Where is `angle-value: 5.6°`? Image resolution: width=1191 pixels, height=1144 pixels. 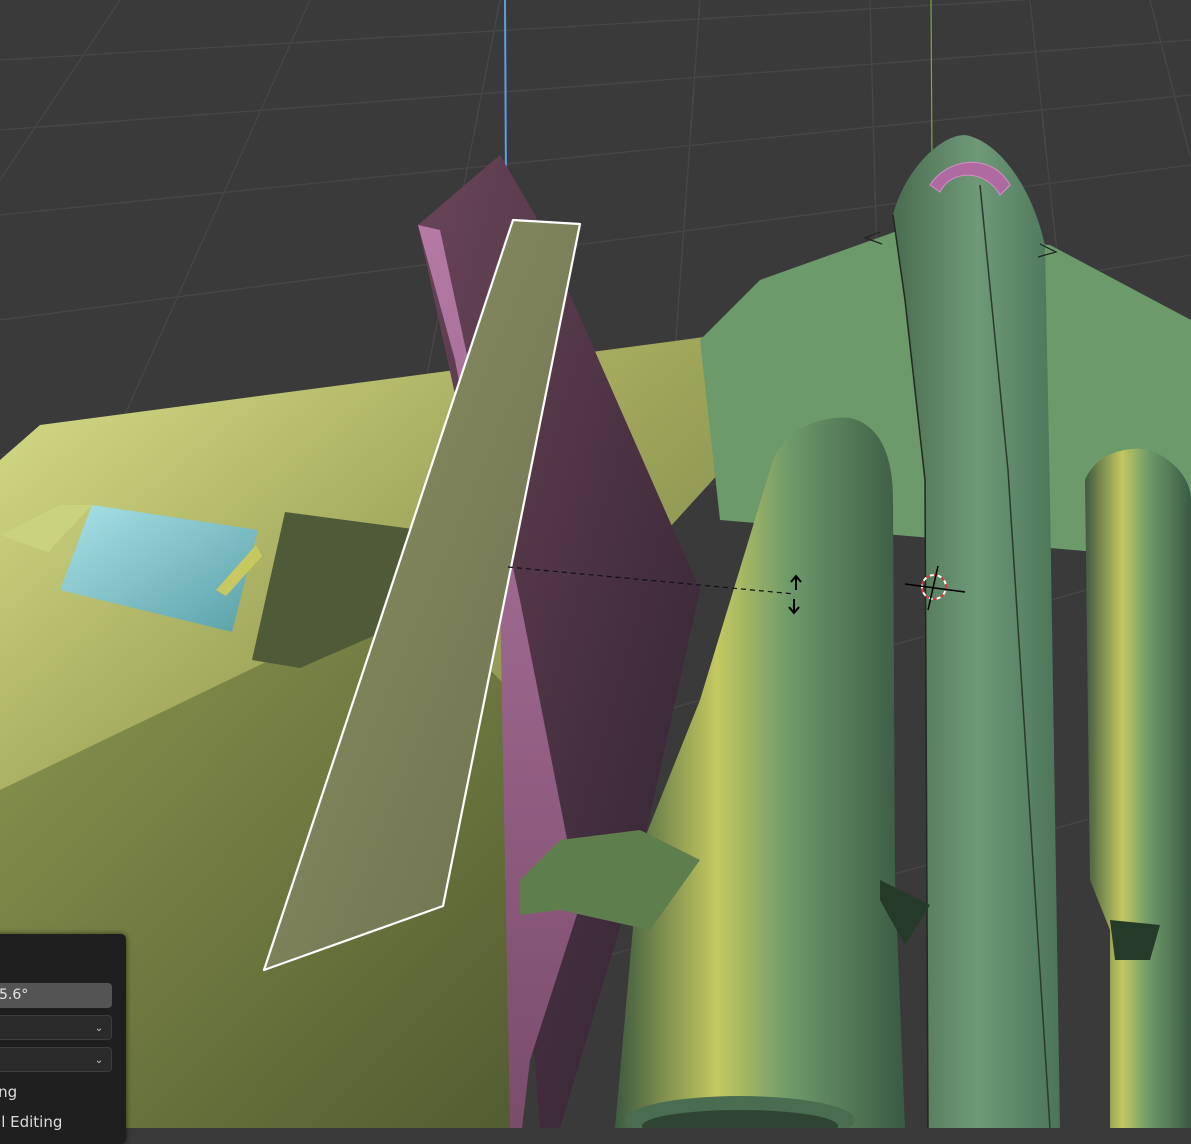 angle-value: 5.6° is located at coordinates (14, 995).